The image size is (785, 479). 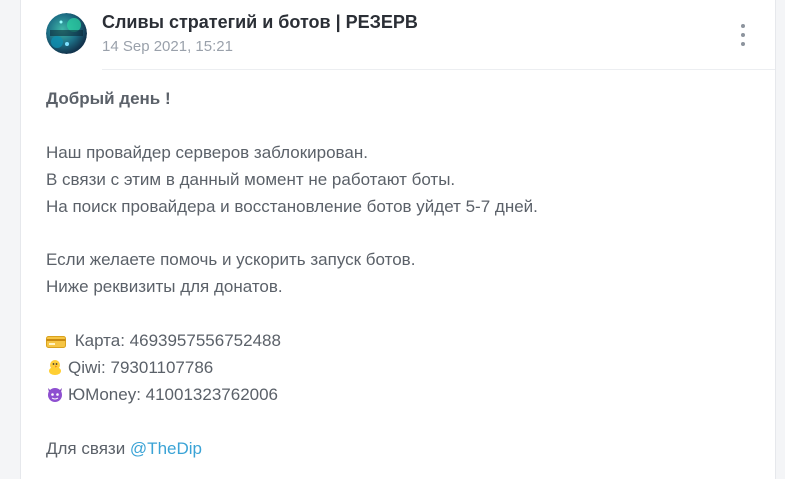 What do you see at coordinates (207, 152) in the screenshot?
I see `message-line: Наш провайдер серверов заблокирован.` at bounding box center [207, 152].